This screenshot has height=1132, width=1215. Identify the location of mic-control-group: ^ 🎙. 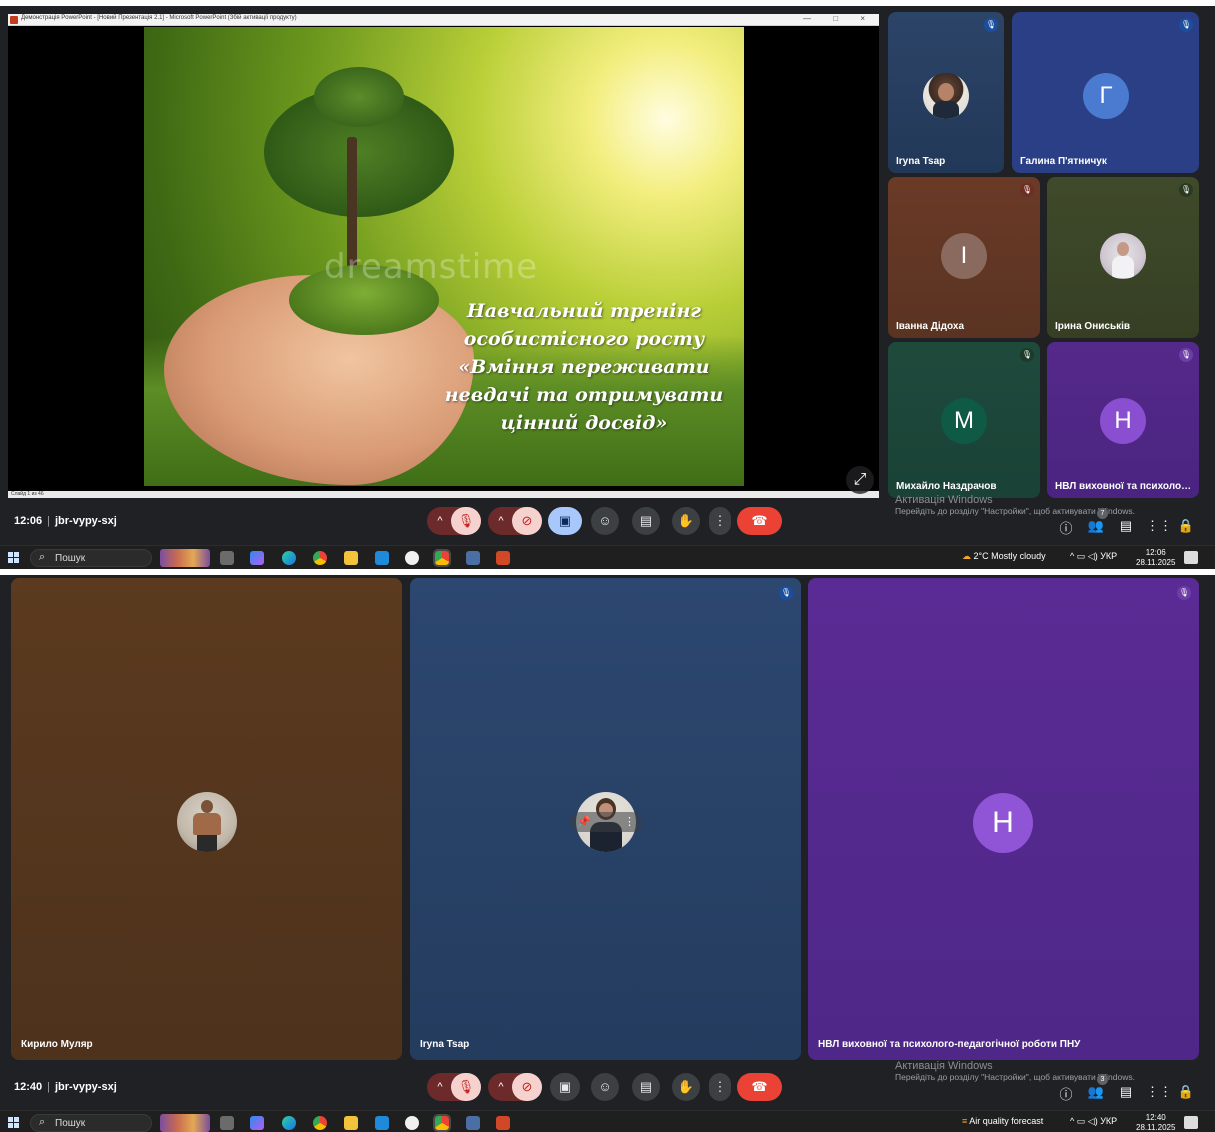
(454, 521).